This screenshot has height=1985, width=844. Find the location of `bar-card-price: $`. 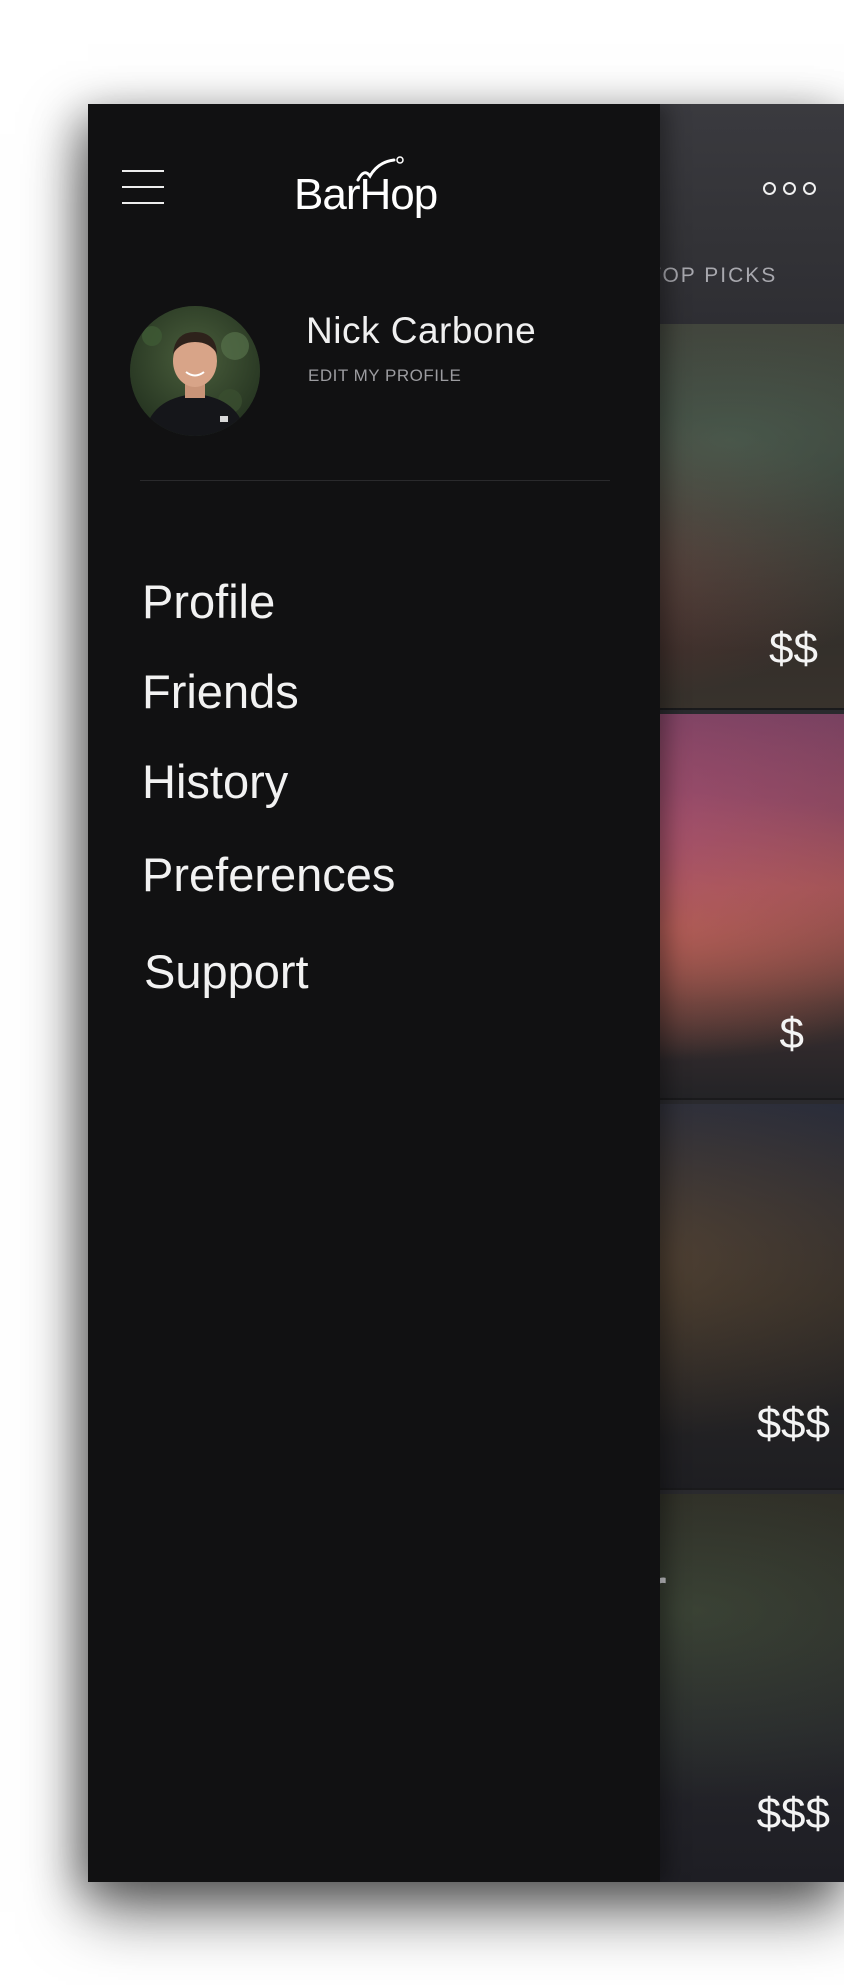

bar-card-price: $ is located at coordinates (791, 1033).